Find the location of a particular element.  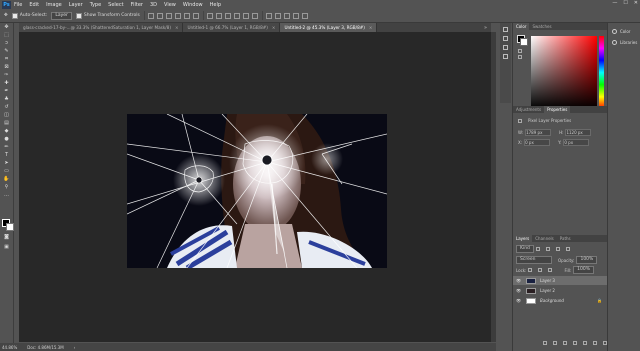

color-swatches is located at coordinates (8, 225).